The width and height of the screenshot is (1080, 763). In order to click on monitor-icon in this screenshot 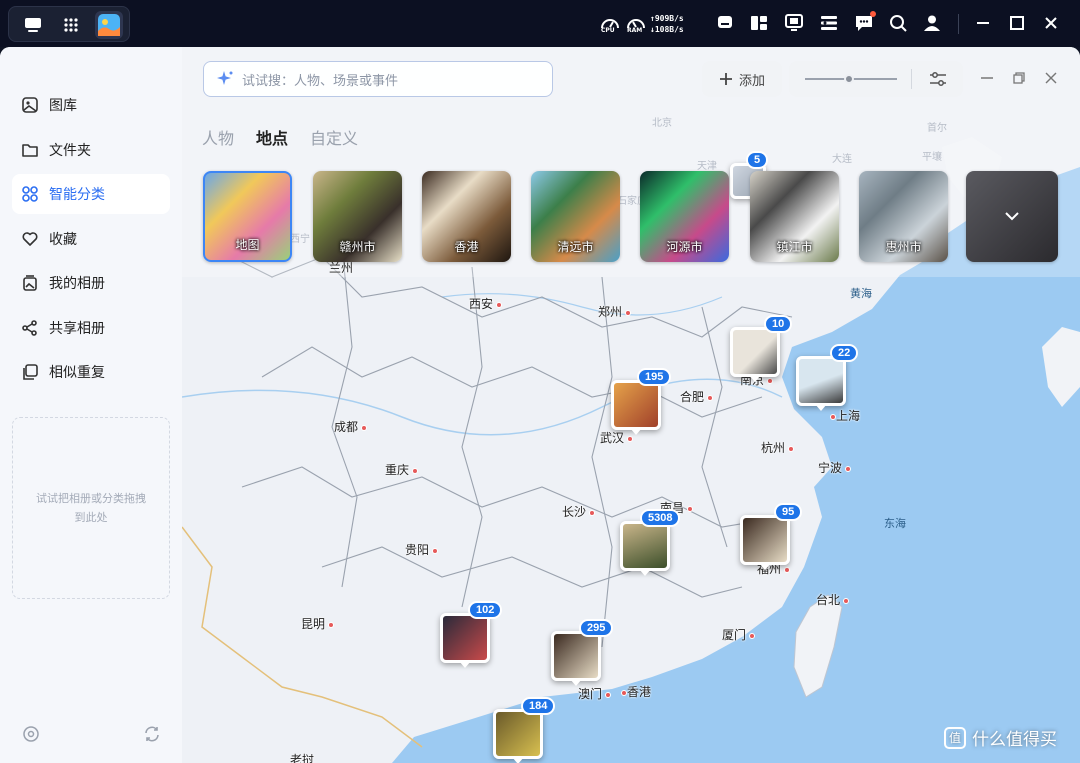, I will do `click(33, 25)`.